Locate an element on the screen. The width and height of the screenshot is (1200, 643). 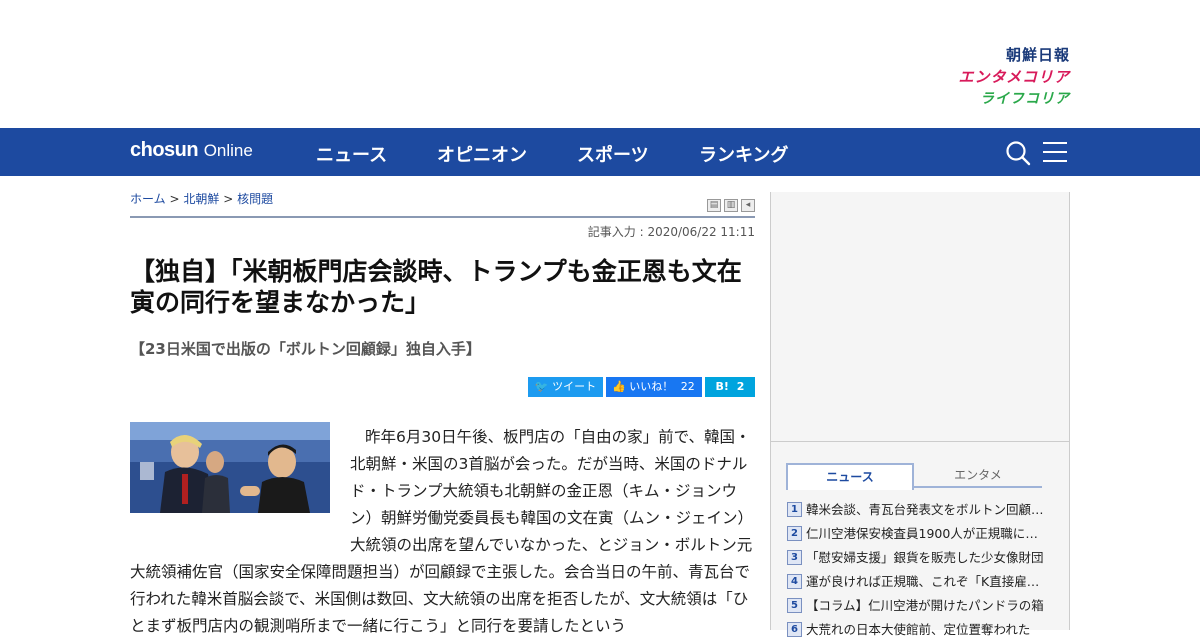
rank-title: 運が良ければ正規職、これぞ「K直接雇用」 is located at coordinates (926, 582).